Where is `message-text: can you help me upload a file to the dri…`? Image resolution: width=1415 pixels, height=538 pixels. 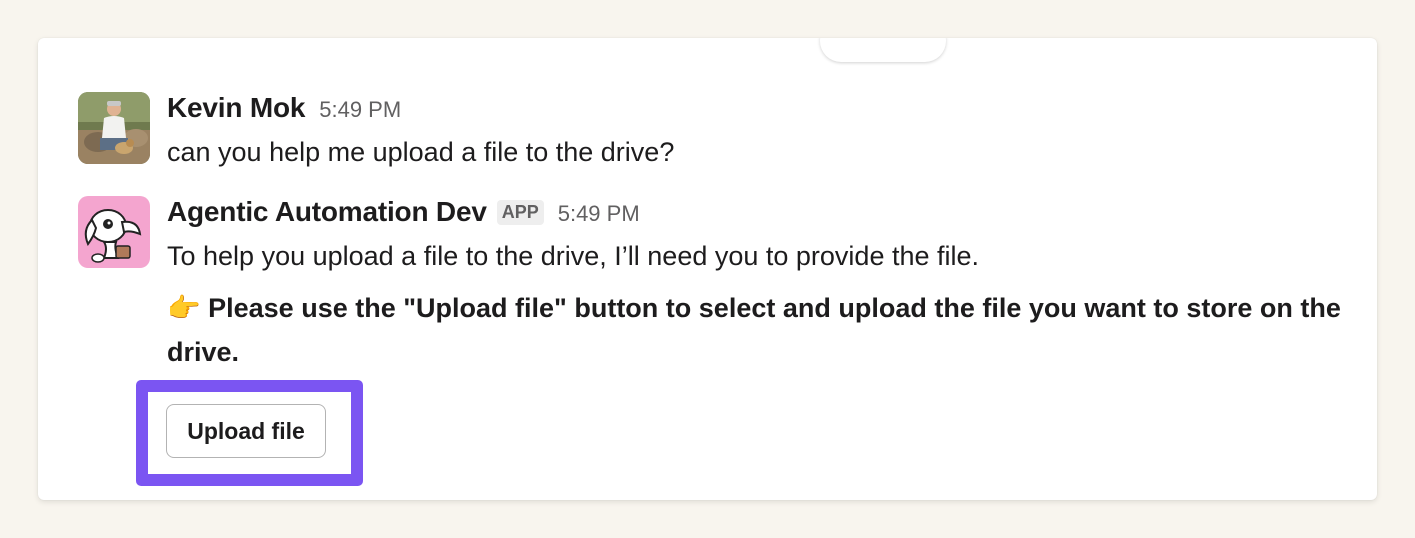
message-text: can you help me upload a file to the dri… is located at coordinates (421, 152).